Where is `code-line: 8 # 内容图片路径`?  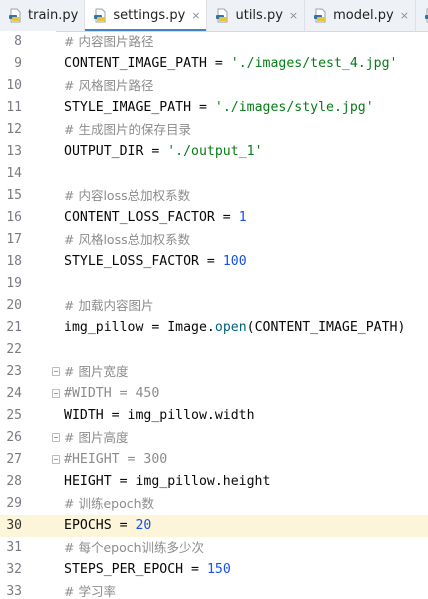
code-line: 8 # 内容图片路径 is located at coordinates (214, 42).